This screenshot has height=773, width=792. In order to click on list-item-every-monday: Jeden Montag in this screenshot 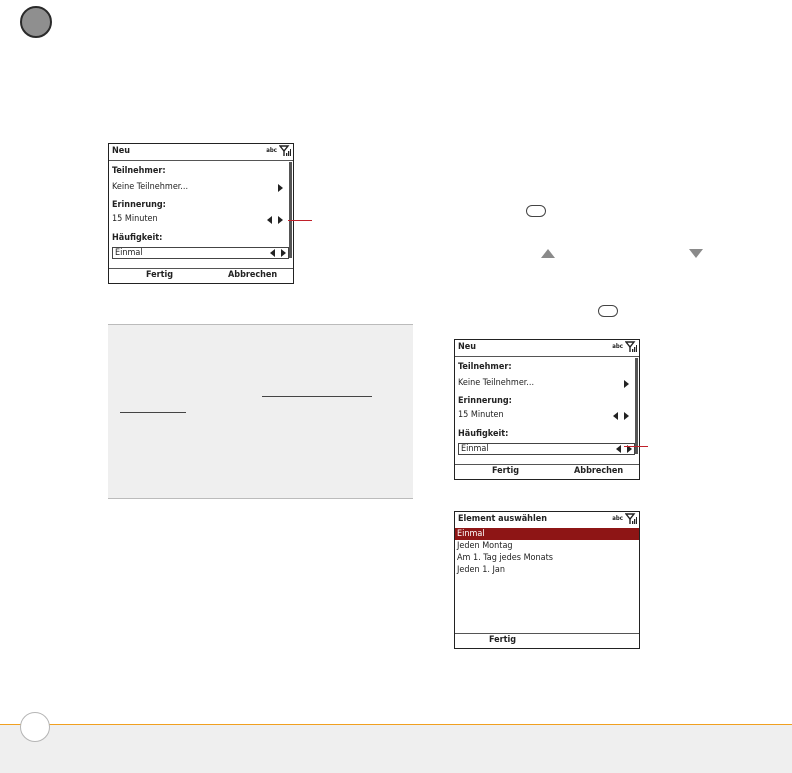, I will do `click(547, 546)`.